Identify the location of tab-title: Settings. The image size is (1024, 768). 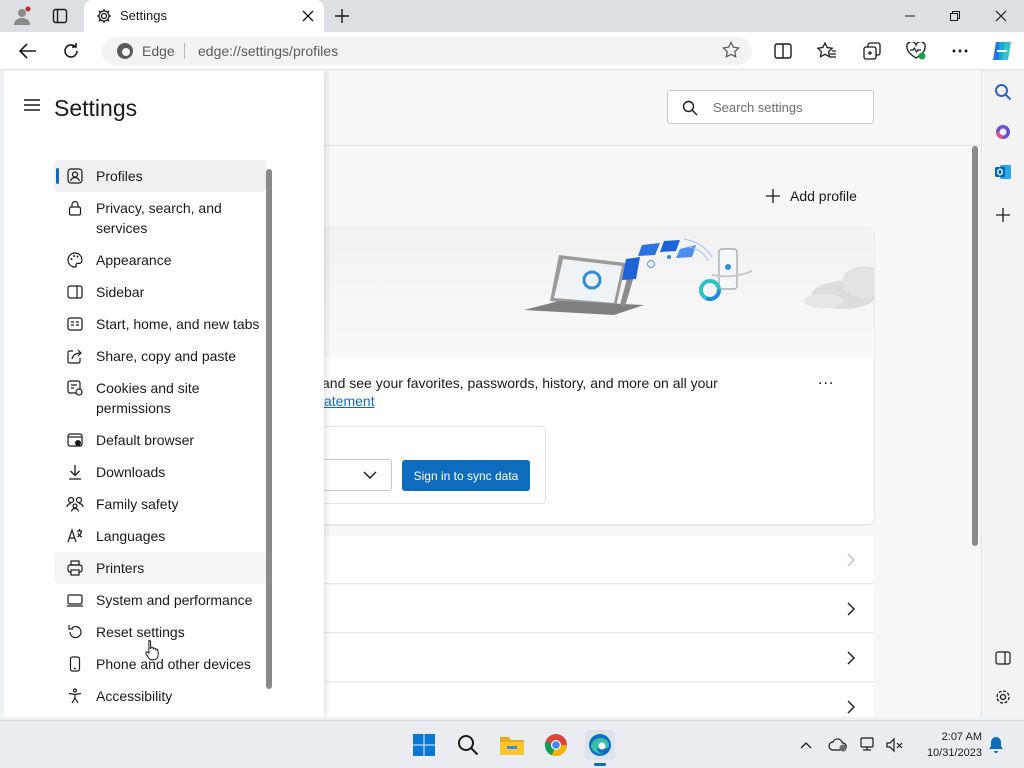
(143, 15).